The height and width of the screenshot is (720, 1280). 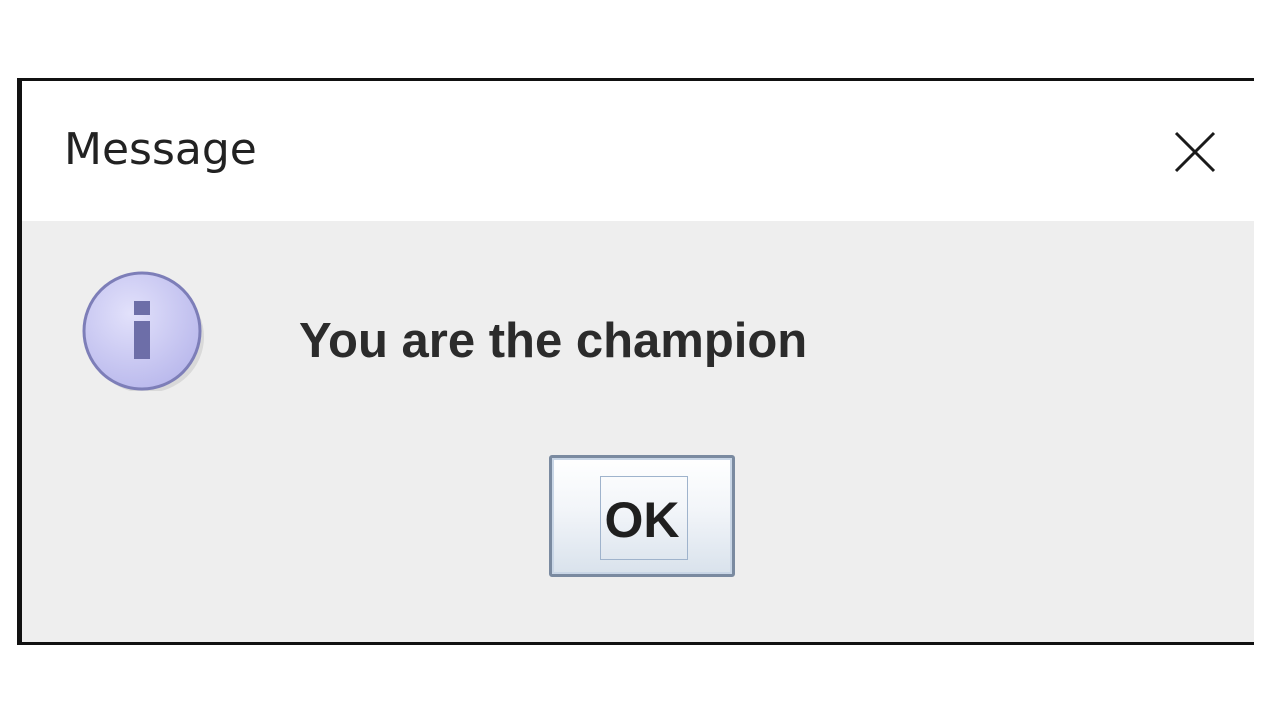 I want to click on ok-button: OK, so click(x=642, y=516).